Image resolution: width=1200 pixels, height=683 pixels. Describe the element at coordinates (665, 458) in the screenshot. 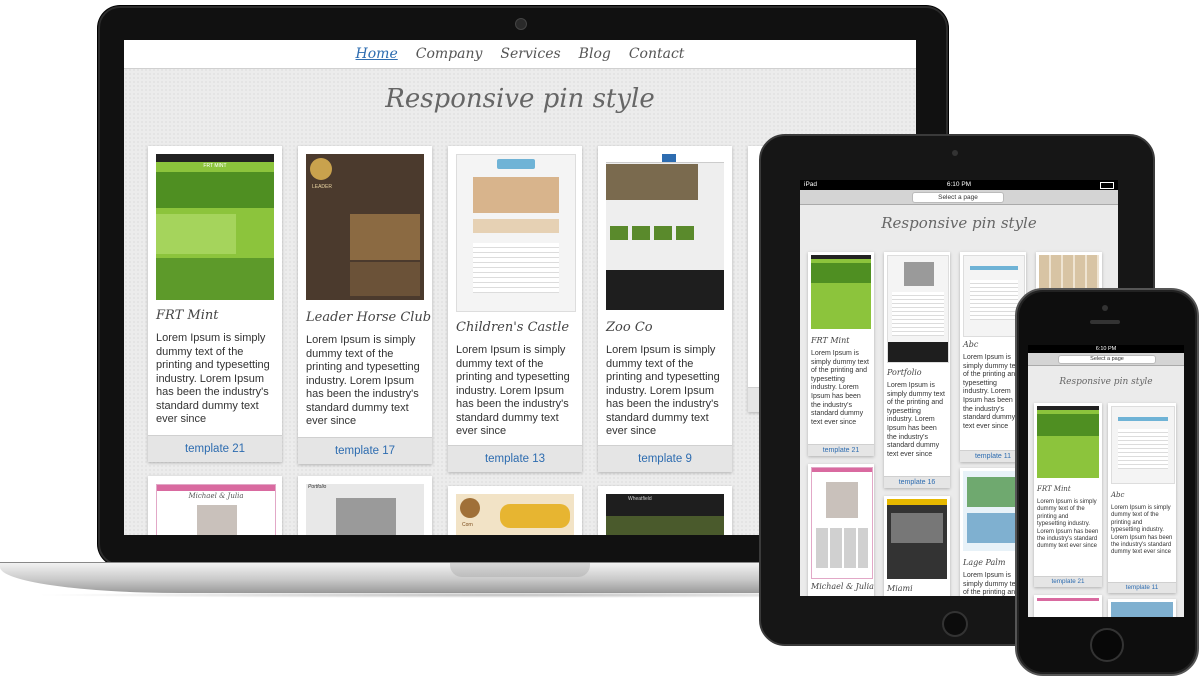

I see `template-button: template 9` at that location.